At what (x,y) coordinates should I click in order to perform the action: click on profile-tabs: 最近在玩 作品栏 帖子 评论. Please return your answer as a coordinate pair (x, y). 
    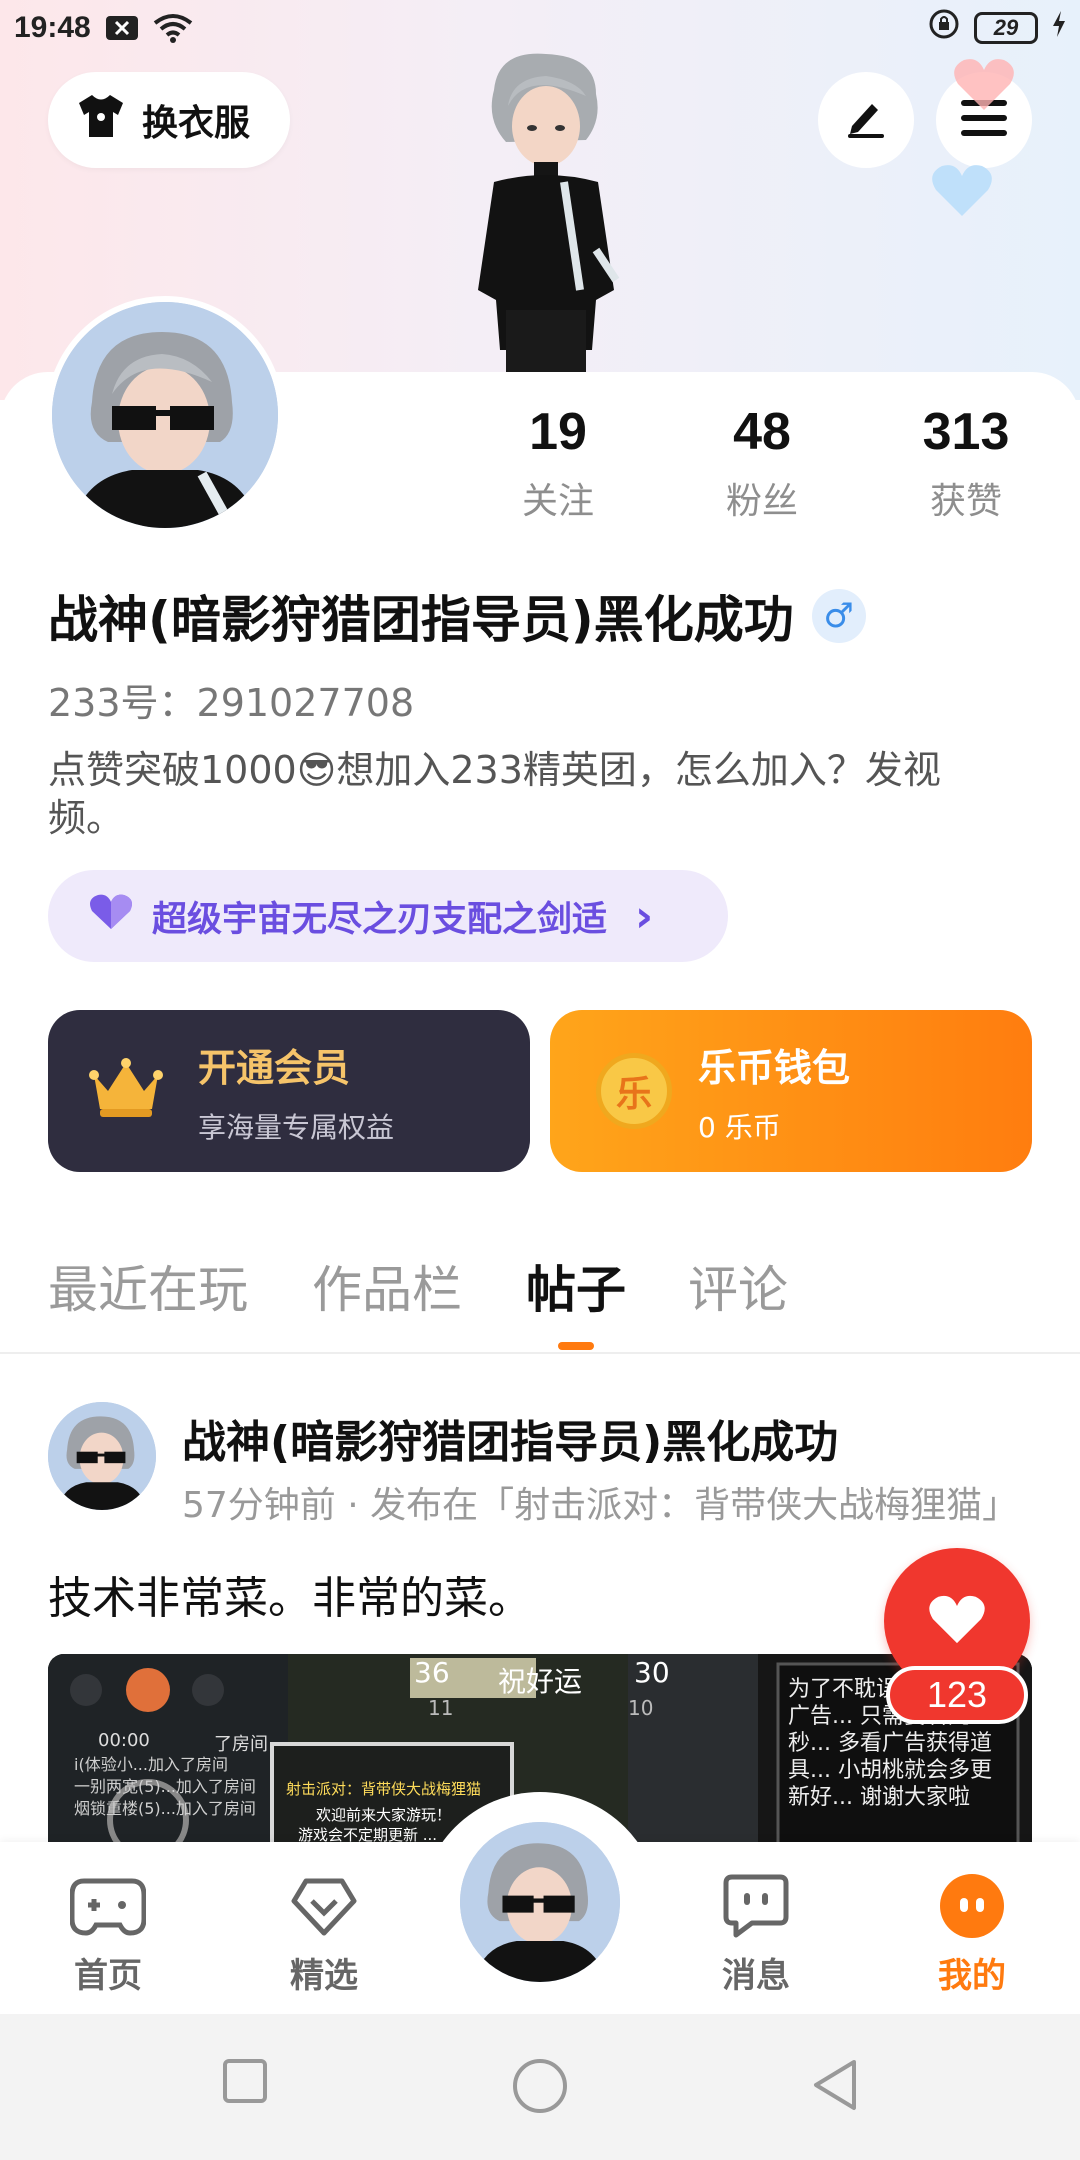
    Looking at the image, I should click on (540, 1300).